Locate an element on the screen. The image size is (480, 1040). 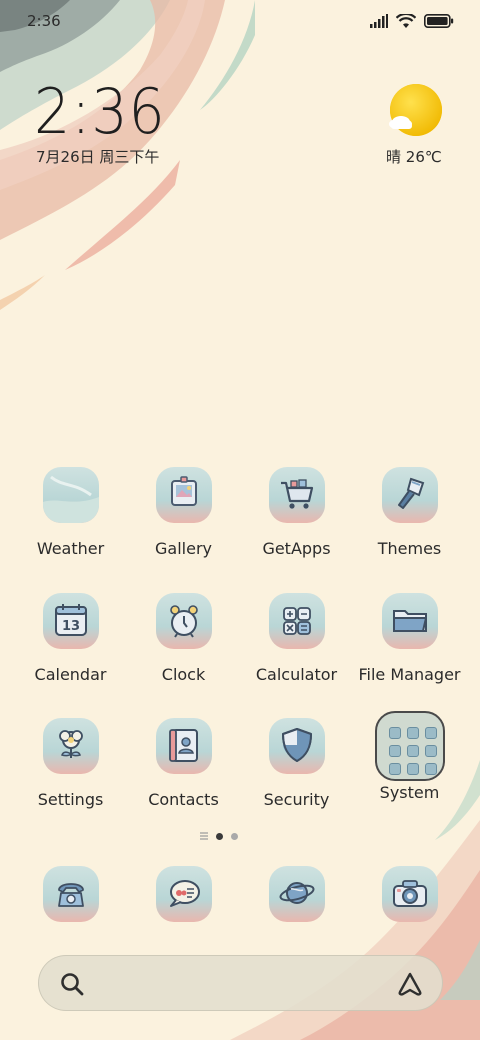
app-settings: Settings is located at coordinates (70, 773).